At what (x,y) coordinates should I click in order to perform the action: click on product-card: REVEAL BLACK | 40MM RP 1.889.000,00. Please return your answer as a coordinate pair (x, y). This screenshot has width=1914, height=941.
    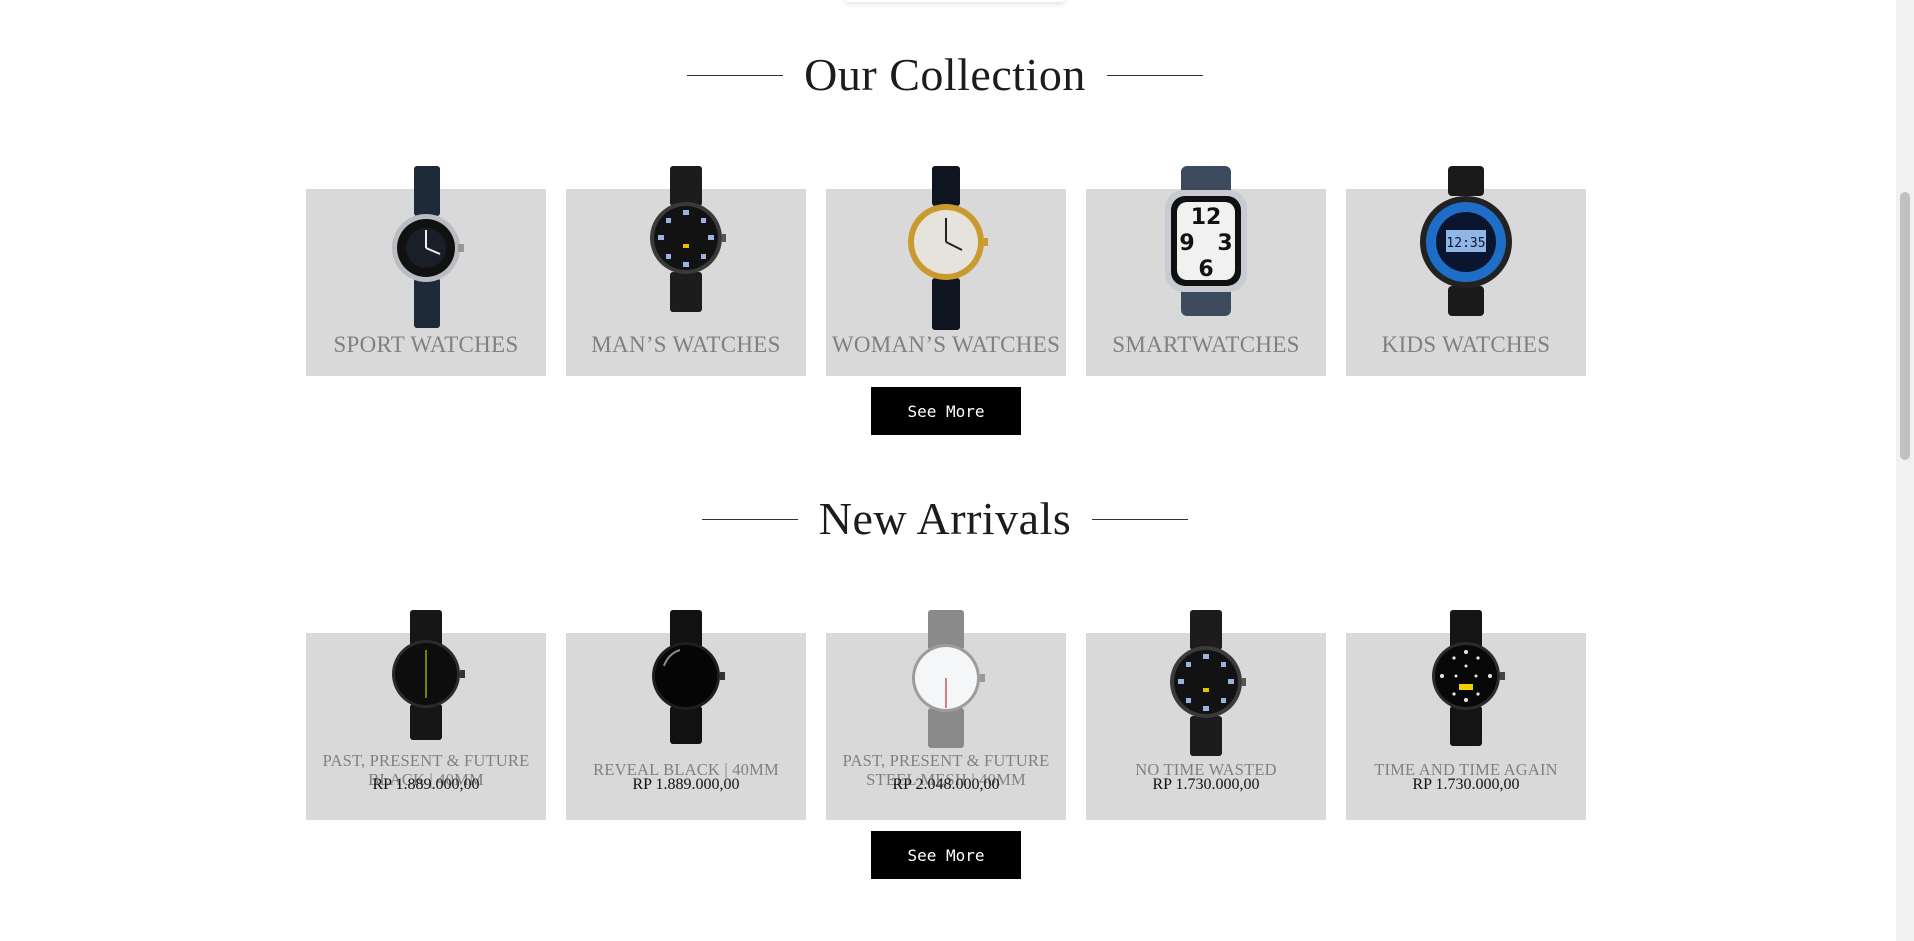
    Looking at the image, I should click on (686, 715).